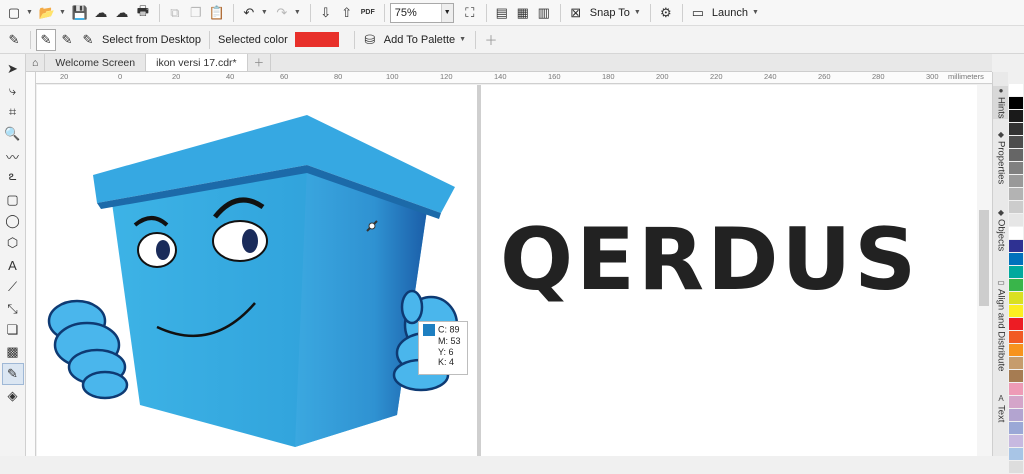 This screenshot has height=474, width=1024. Describe the element at coordinates (14, 40) in the screenshot. I see `eyedropper-tool-icon: ✎` at that location.